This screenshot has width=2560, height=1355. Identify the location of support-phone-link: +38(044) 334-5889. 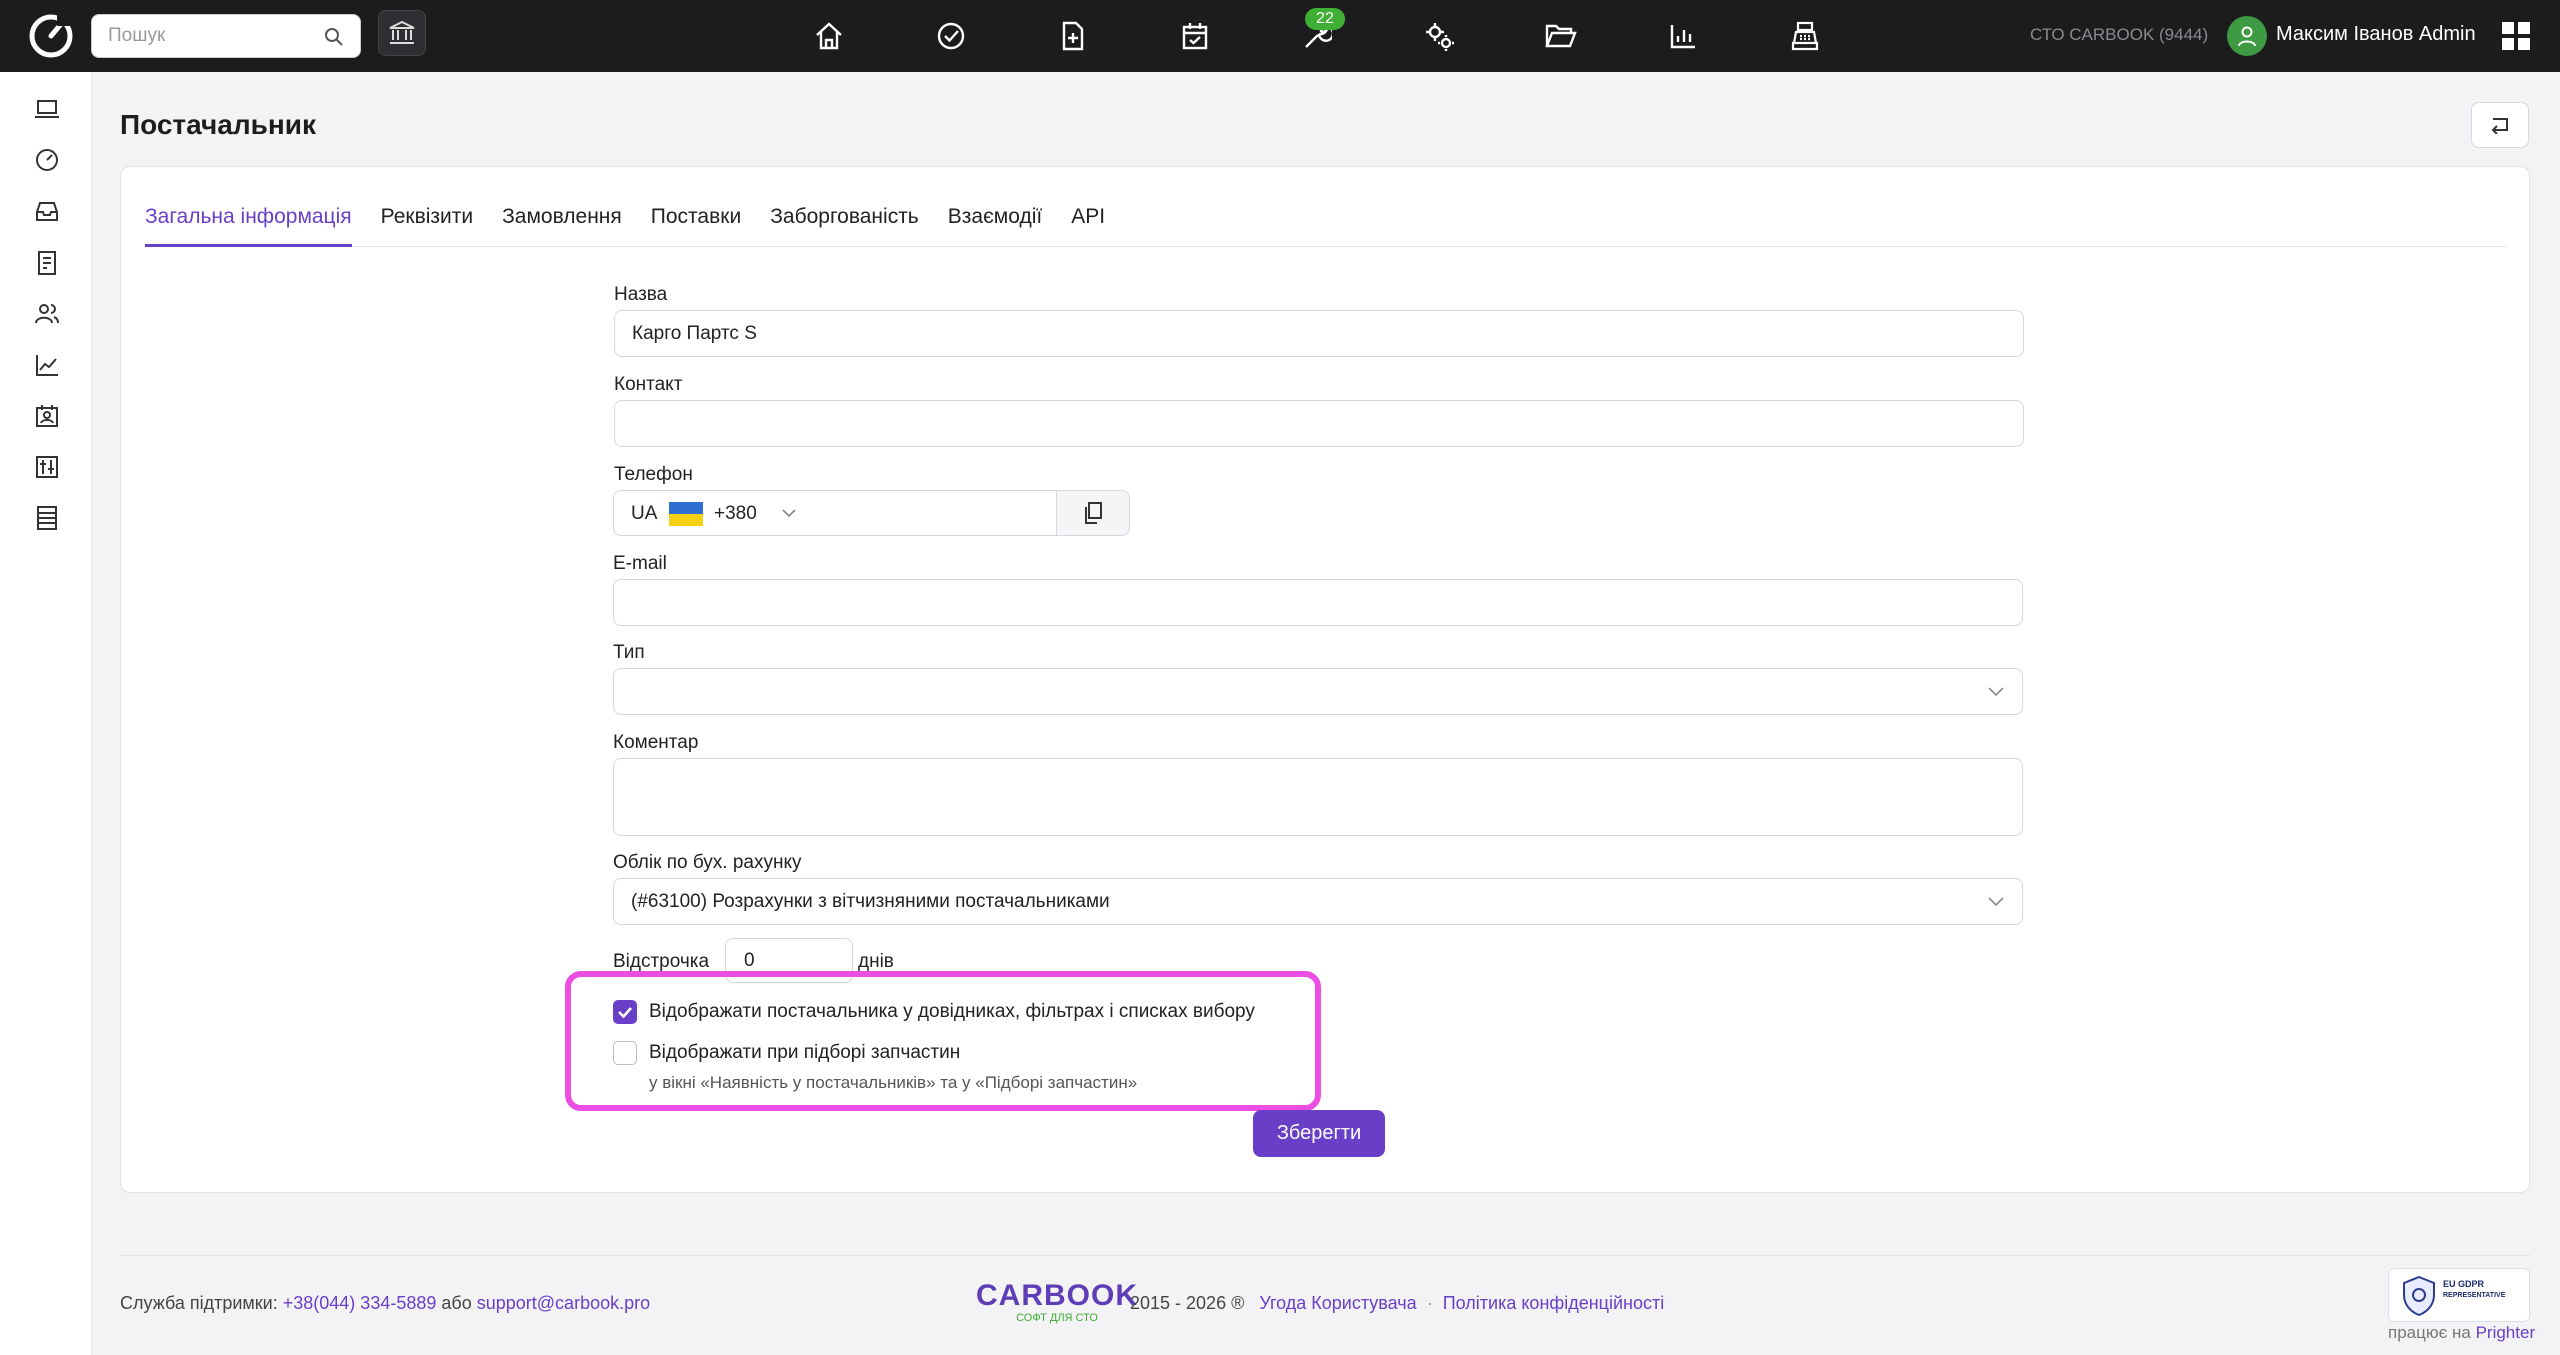
(360, 1303).